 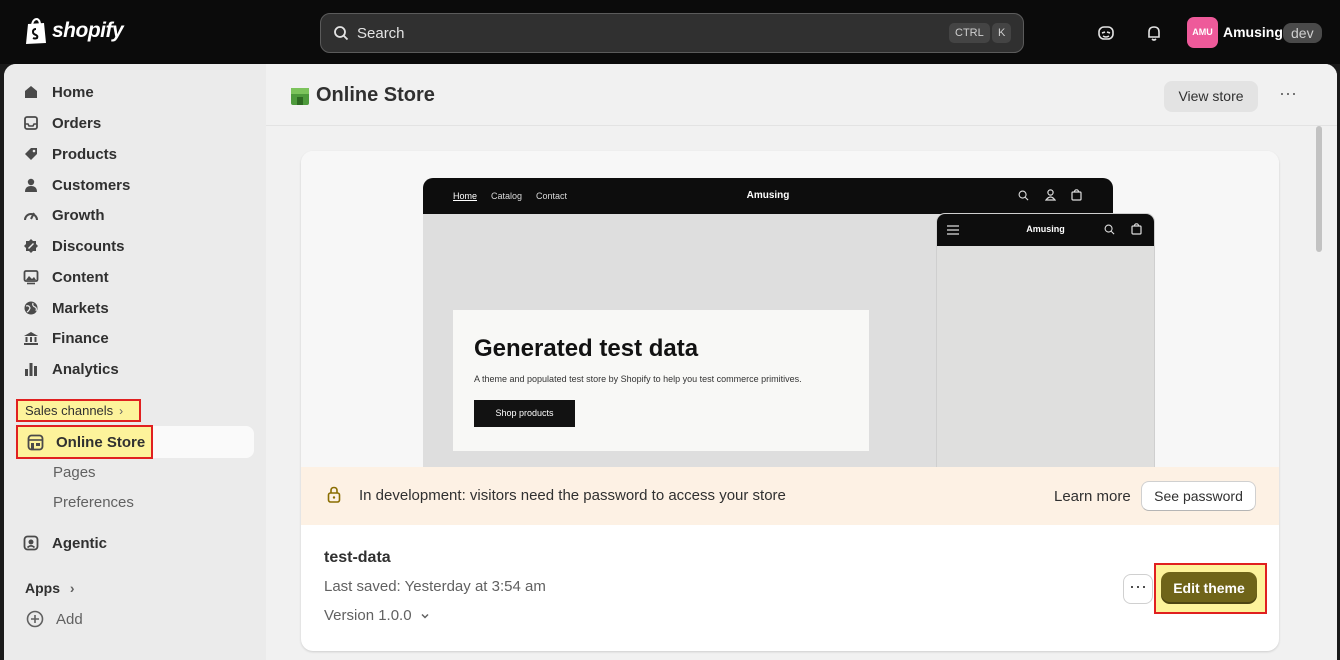 I want to click on page-title: Online Store, so click(x=362, y=95).